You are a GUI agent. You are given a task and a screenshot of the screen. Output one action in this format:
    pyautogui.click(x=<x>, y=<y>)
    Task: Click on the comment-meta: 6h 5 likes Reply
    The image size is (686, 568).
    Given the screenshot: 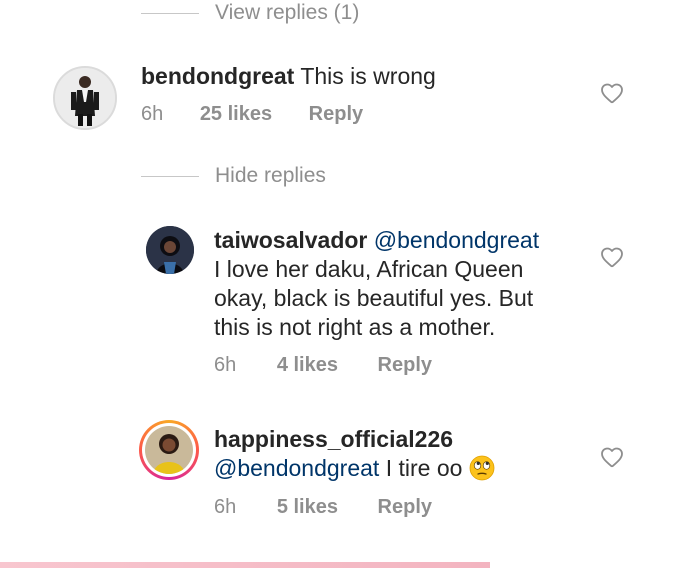 What is the action you would take?
    pyautogui.click(x=323, y=507)
    